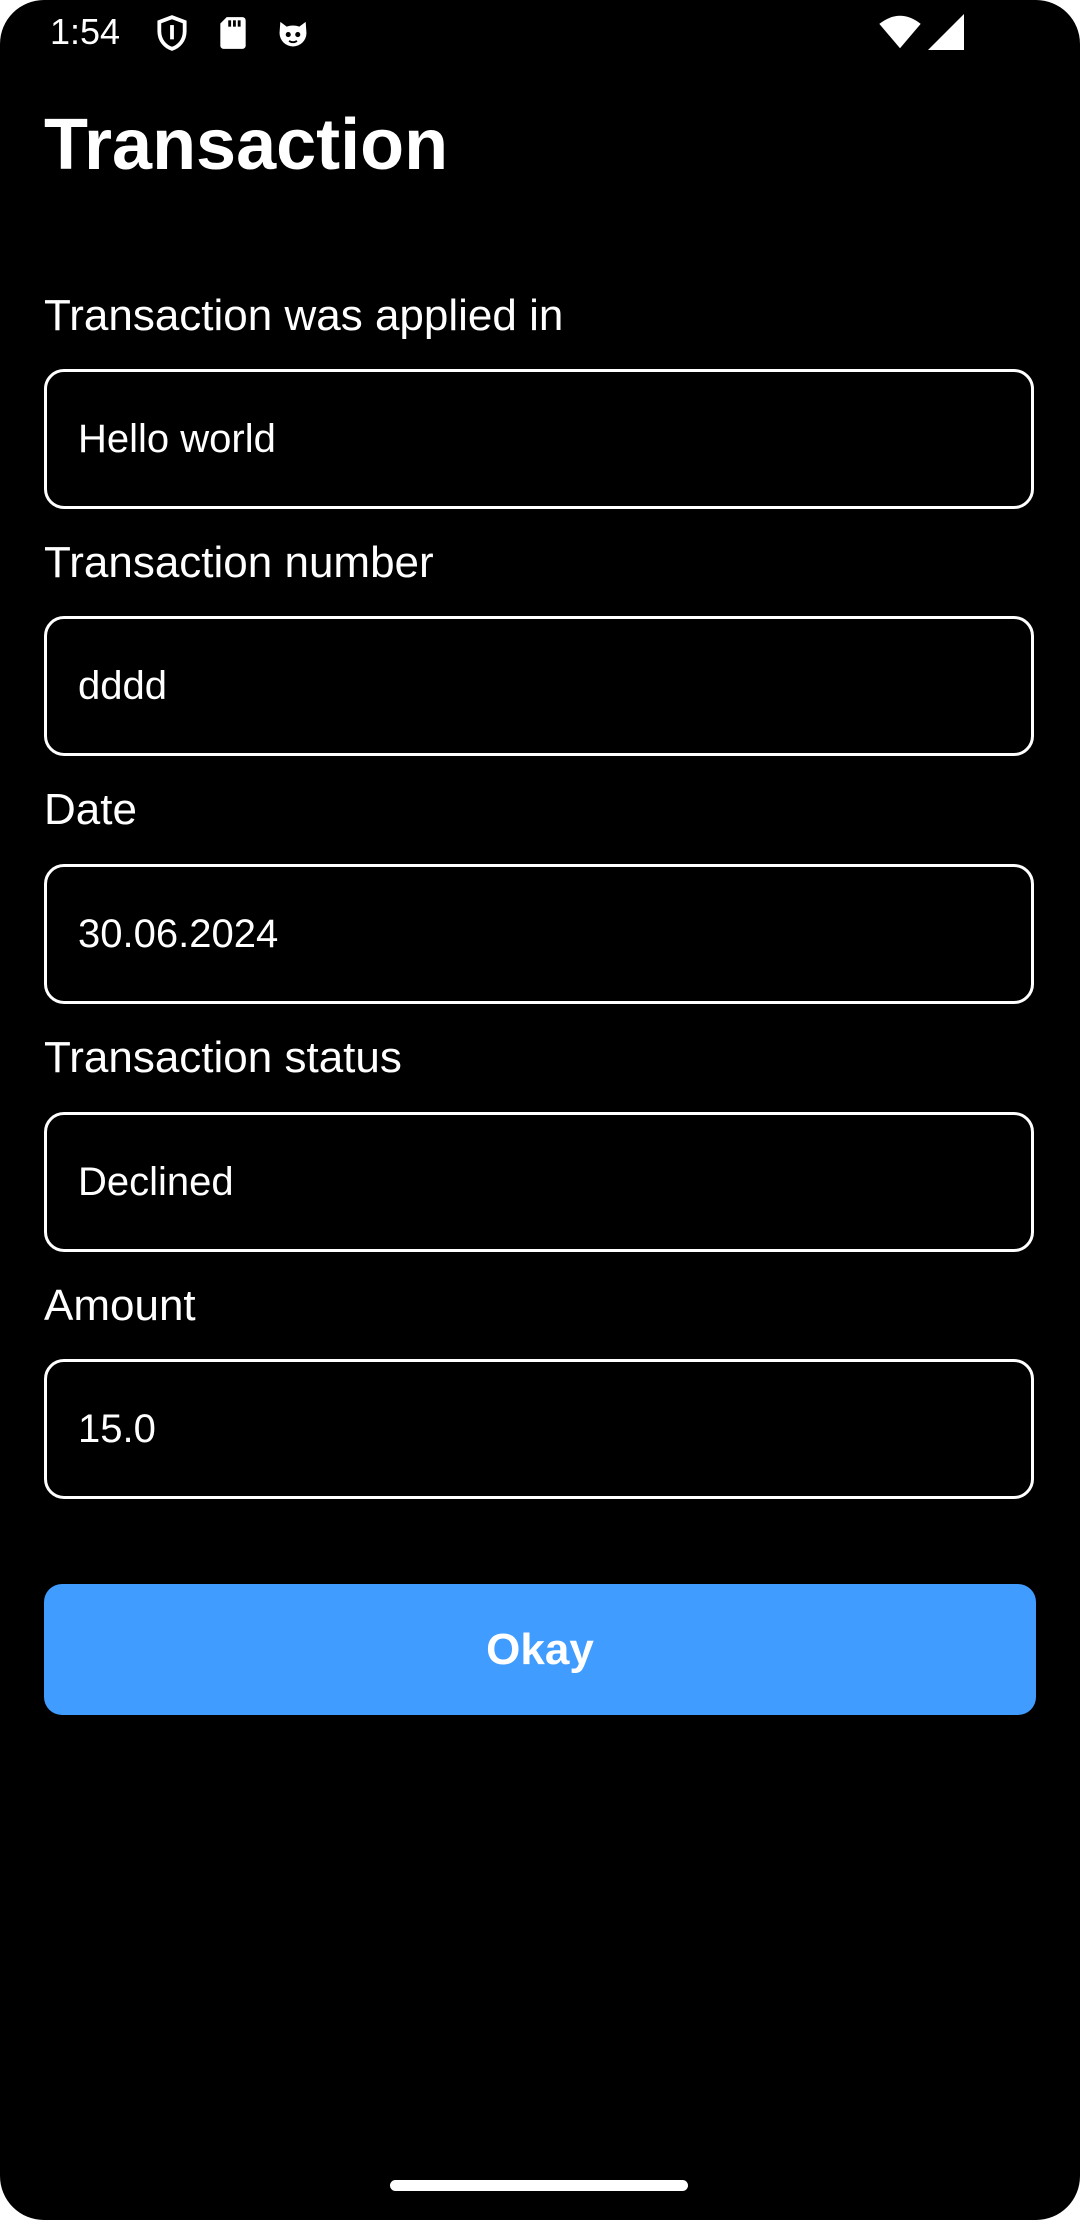  I want to click on transaction-status-label: Transaction status, so click(223, 1057).